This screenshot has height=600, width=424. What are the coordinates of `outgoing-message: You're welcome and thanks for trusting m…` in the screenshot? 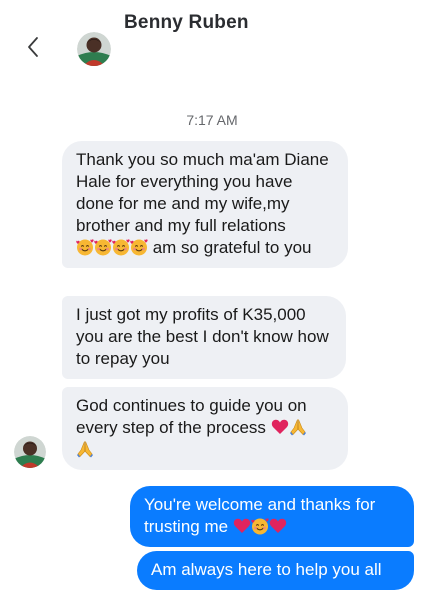 It's located at (272, 516).